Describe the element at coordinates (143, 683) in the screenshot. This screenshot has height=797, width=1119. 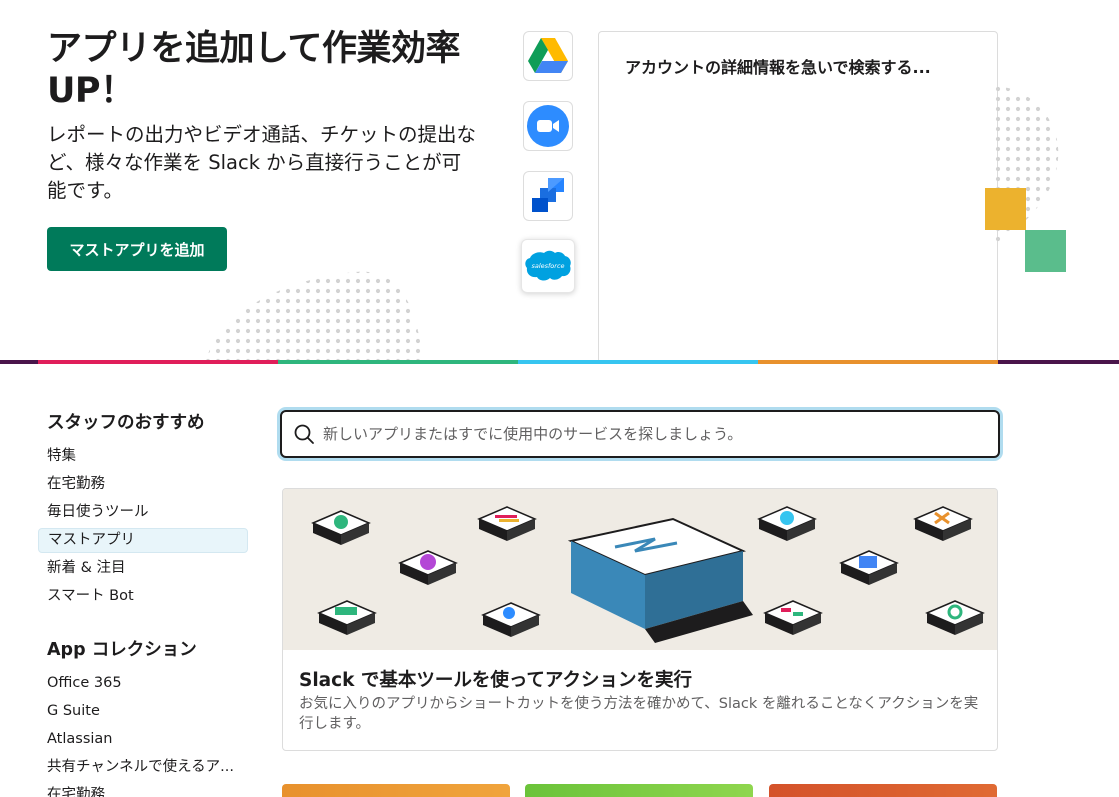
I see `sidebar-item-office-365: Office 365` at that location.